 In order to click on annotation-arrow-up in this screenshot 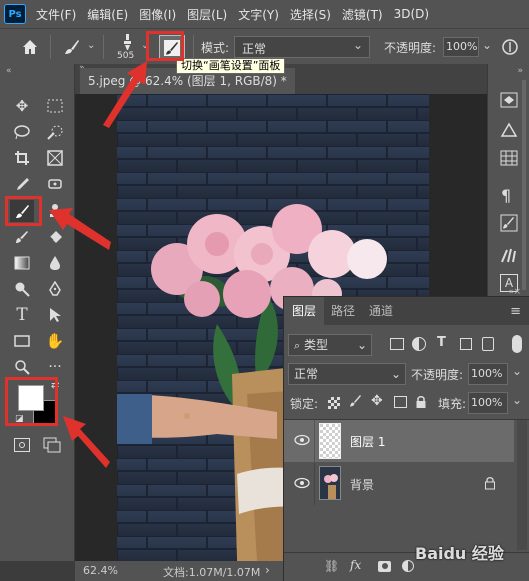, I will do `click(125, 94)`.